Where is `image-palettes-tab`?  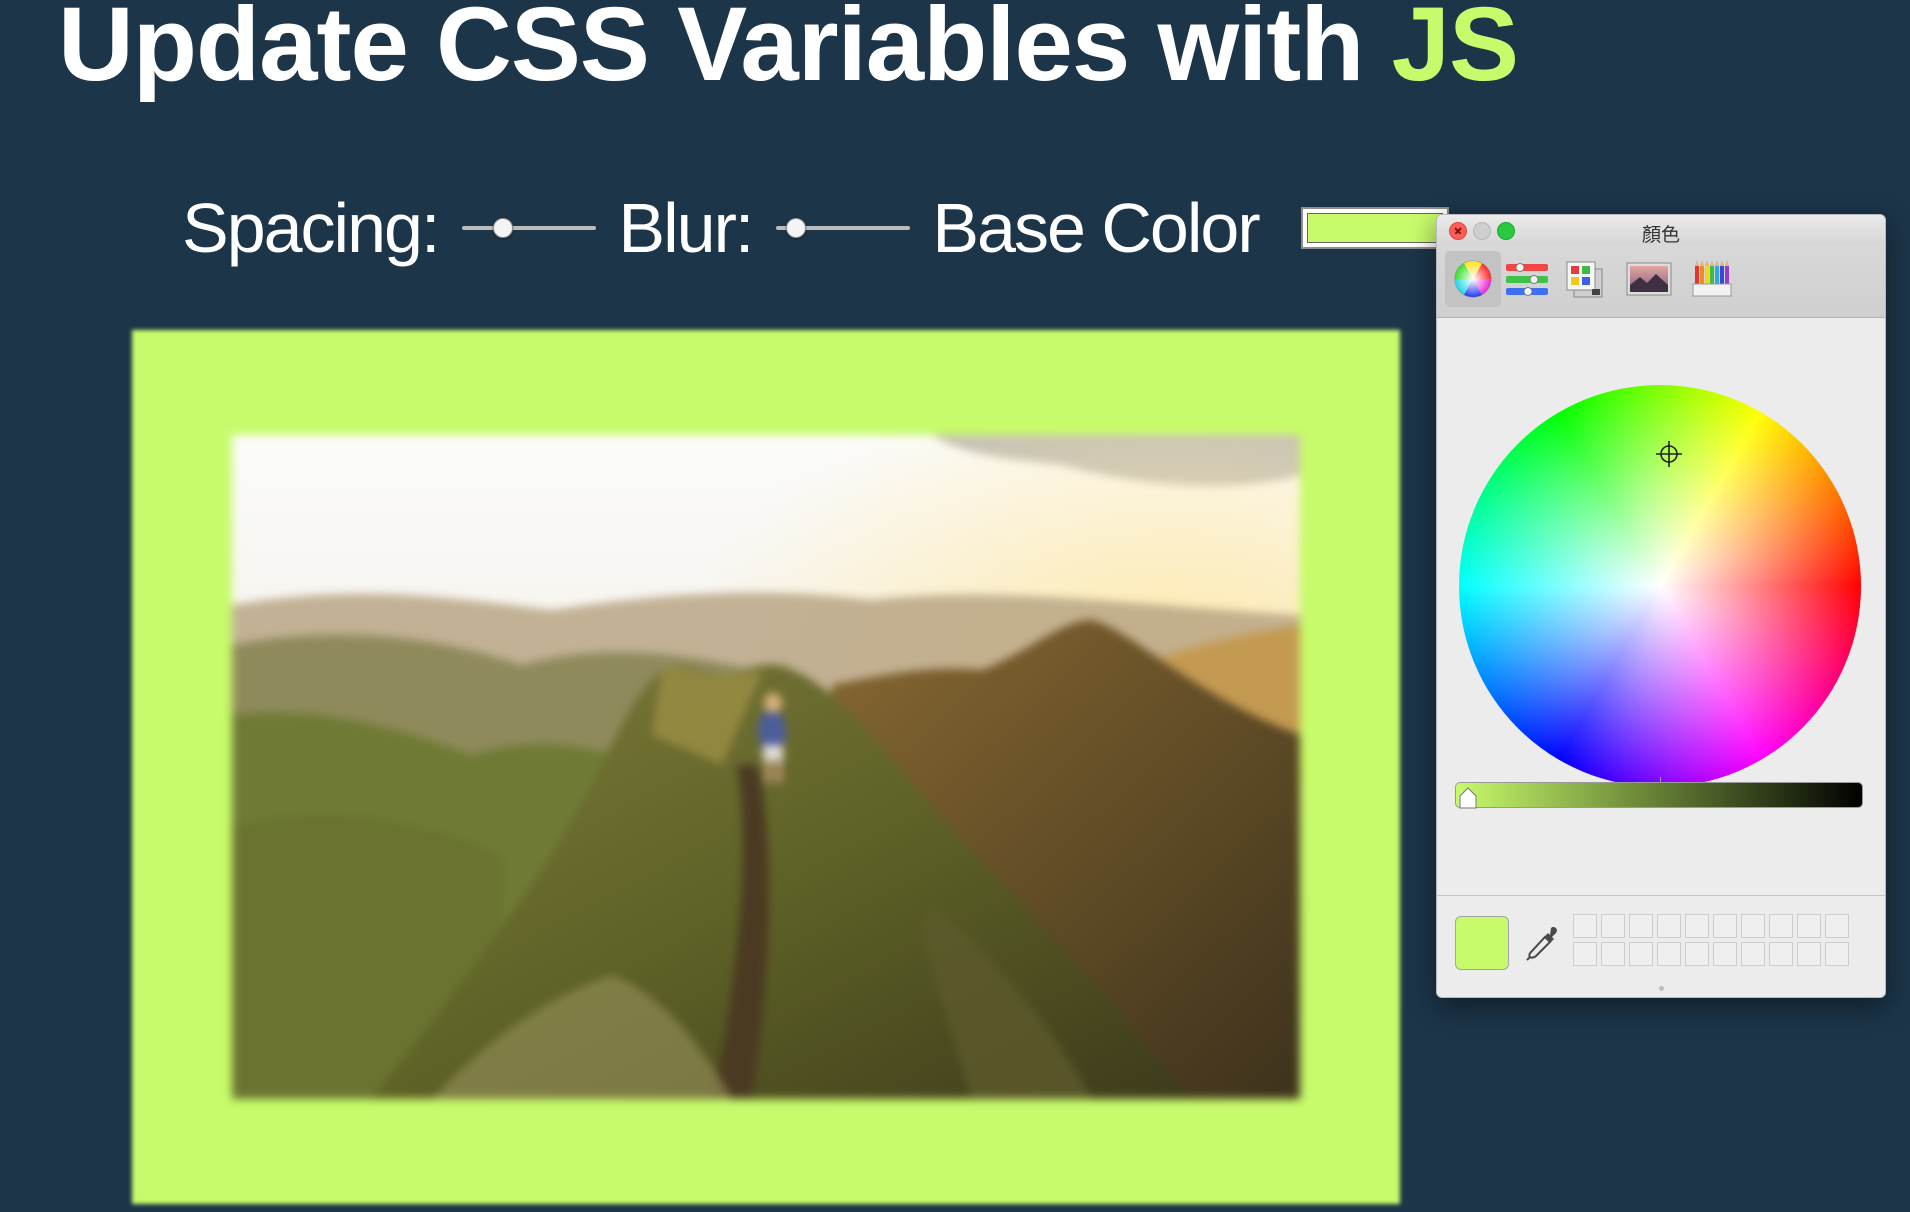
image-palettes-tab is located at coordinates (1649, 279).